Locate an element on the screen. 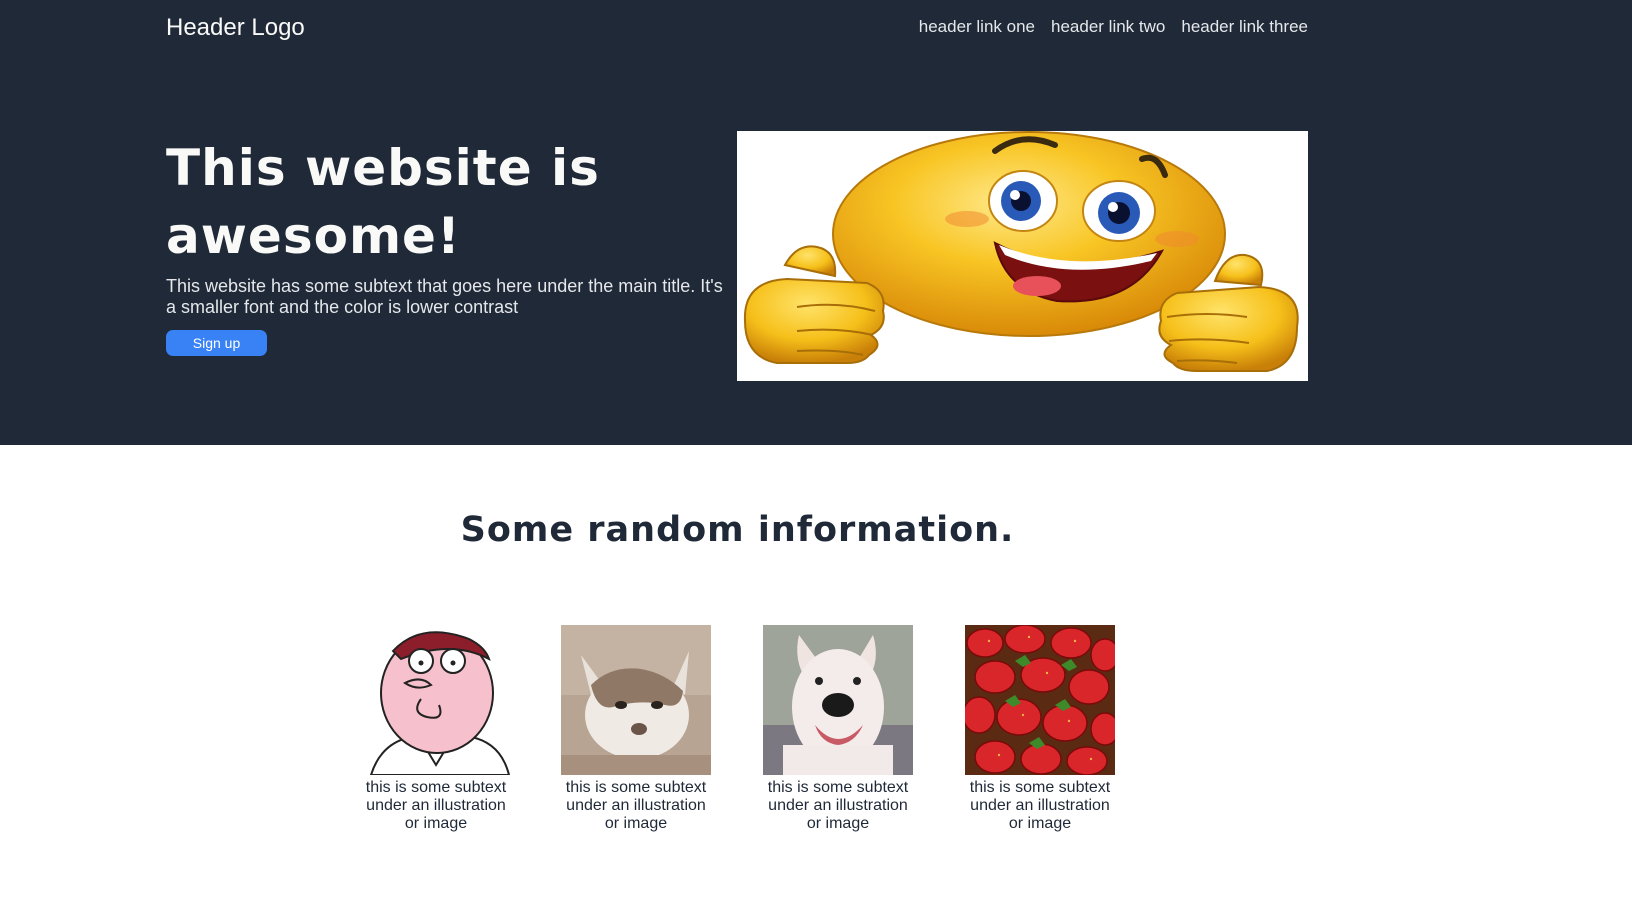  signup-button: Sign up is located at coordinates (216, 343).